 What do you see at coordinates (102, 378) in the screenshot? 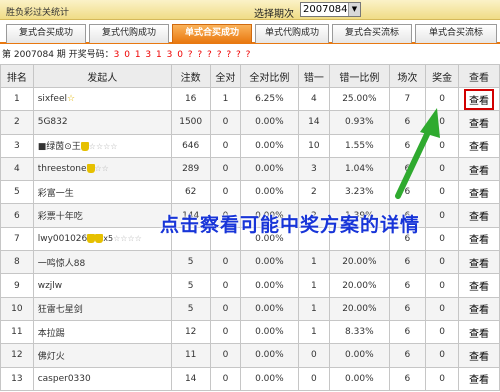
I see `initiator-cell: casper0330` at bounding box center [102, 378].